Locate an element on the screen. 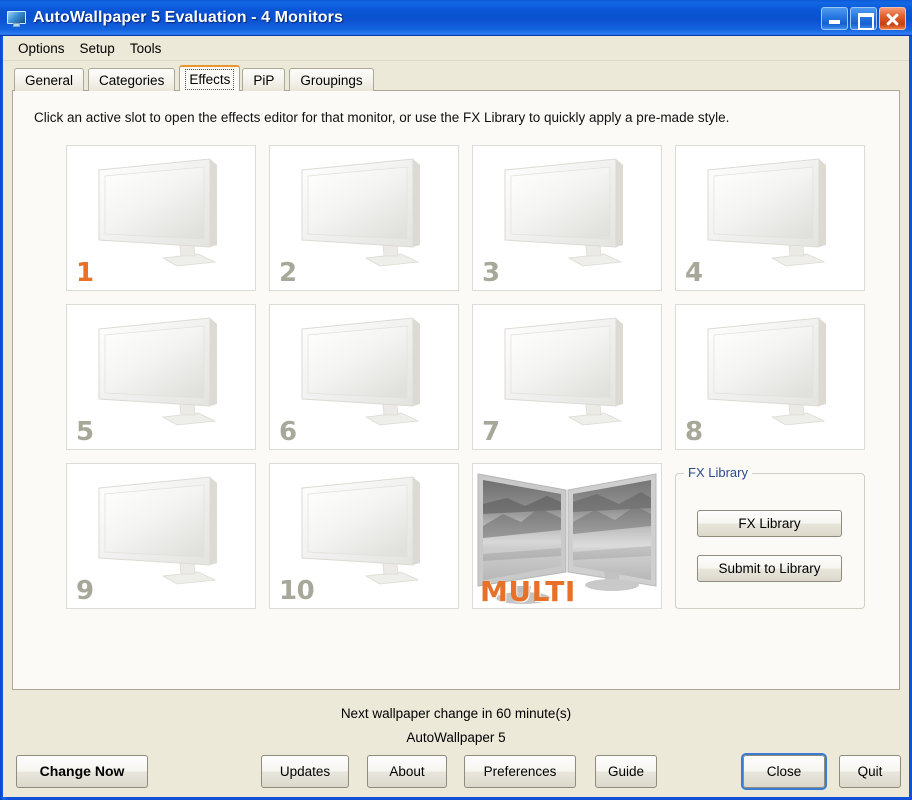 This screenshot has width=912, height=800. monitor-slot: 2 is located at coordinates (364, 218).